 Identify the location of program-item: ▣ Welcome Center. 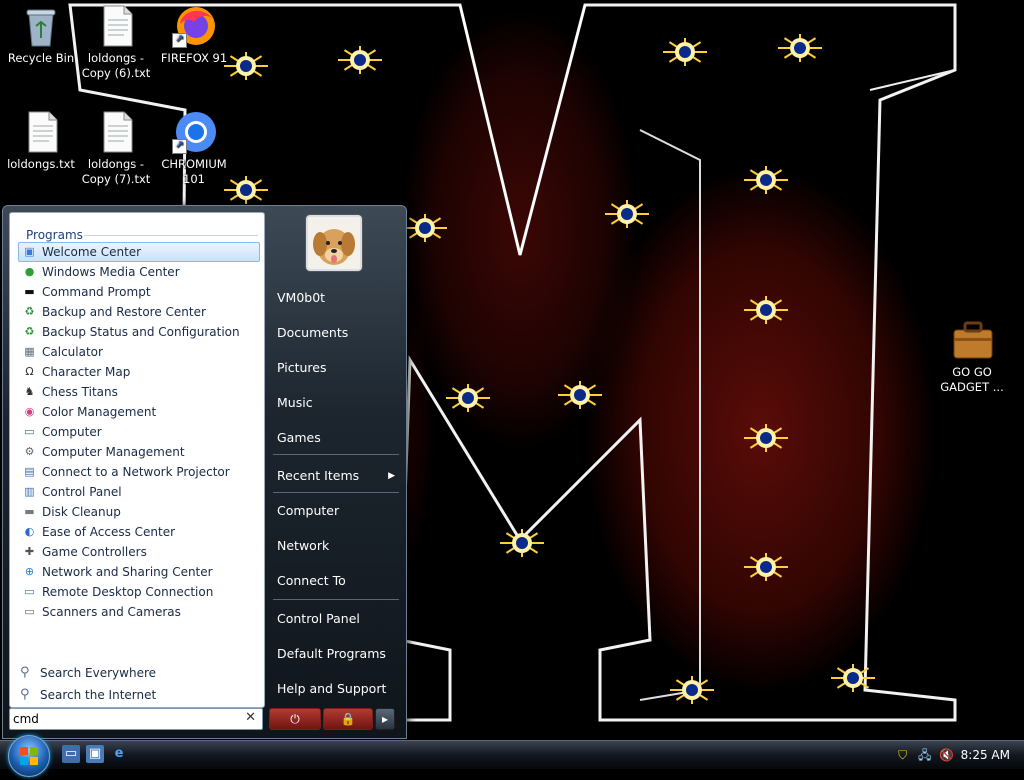
(139, 252).